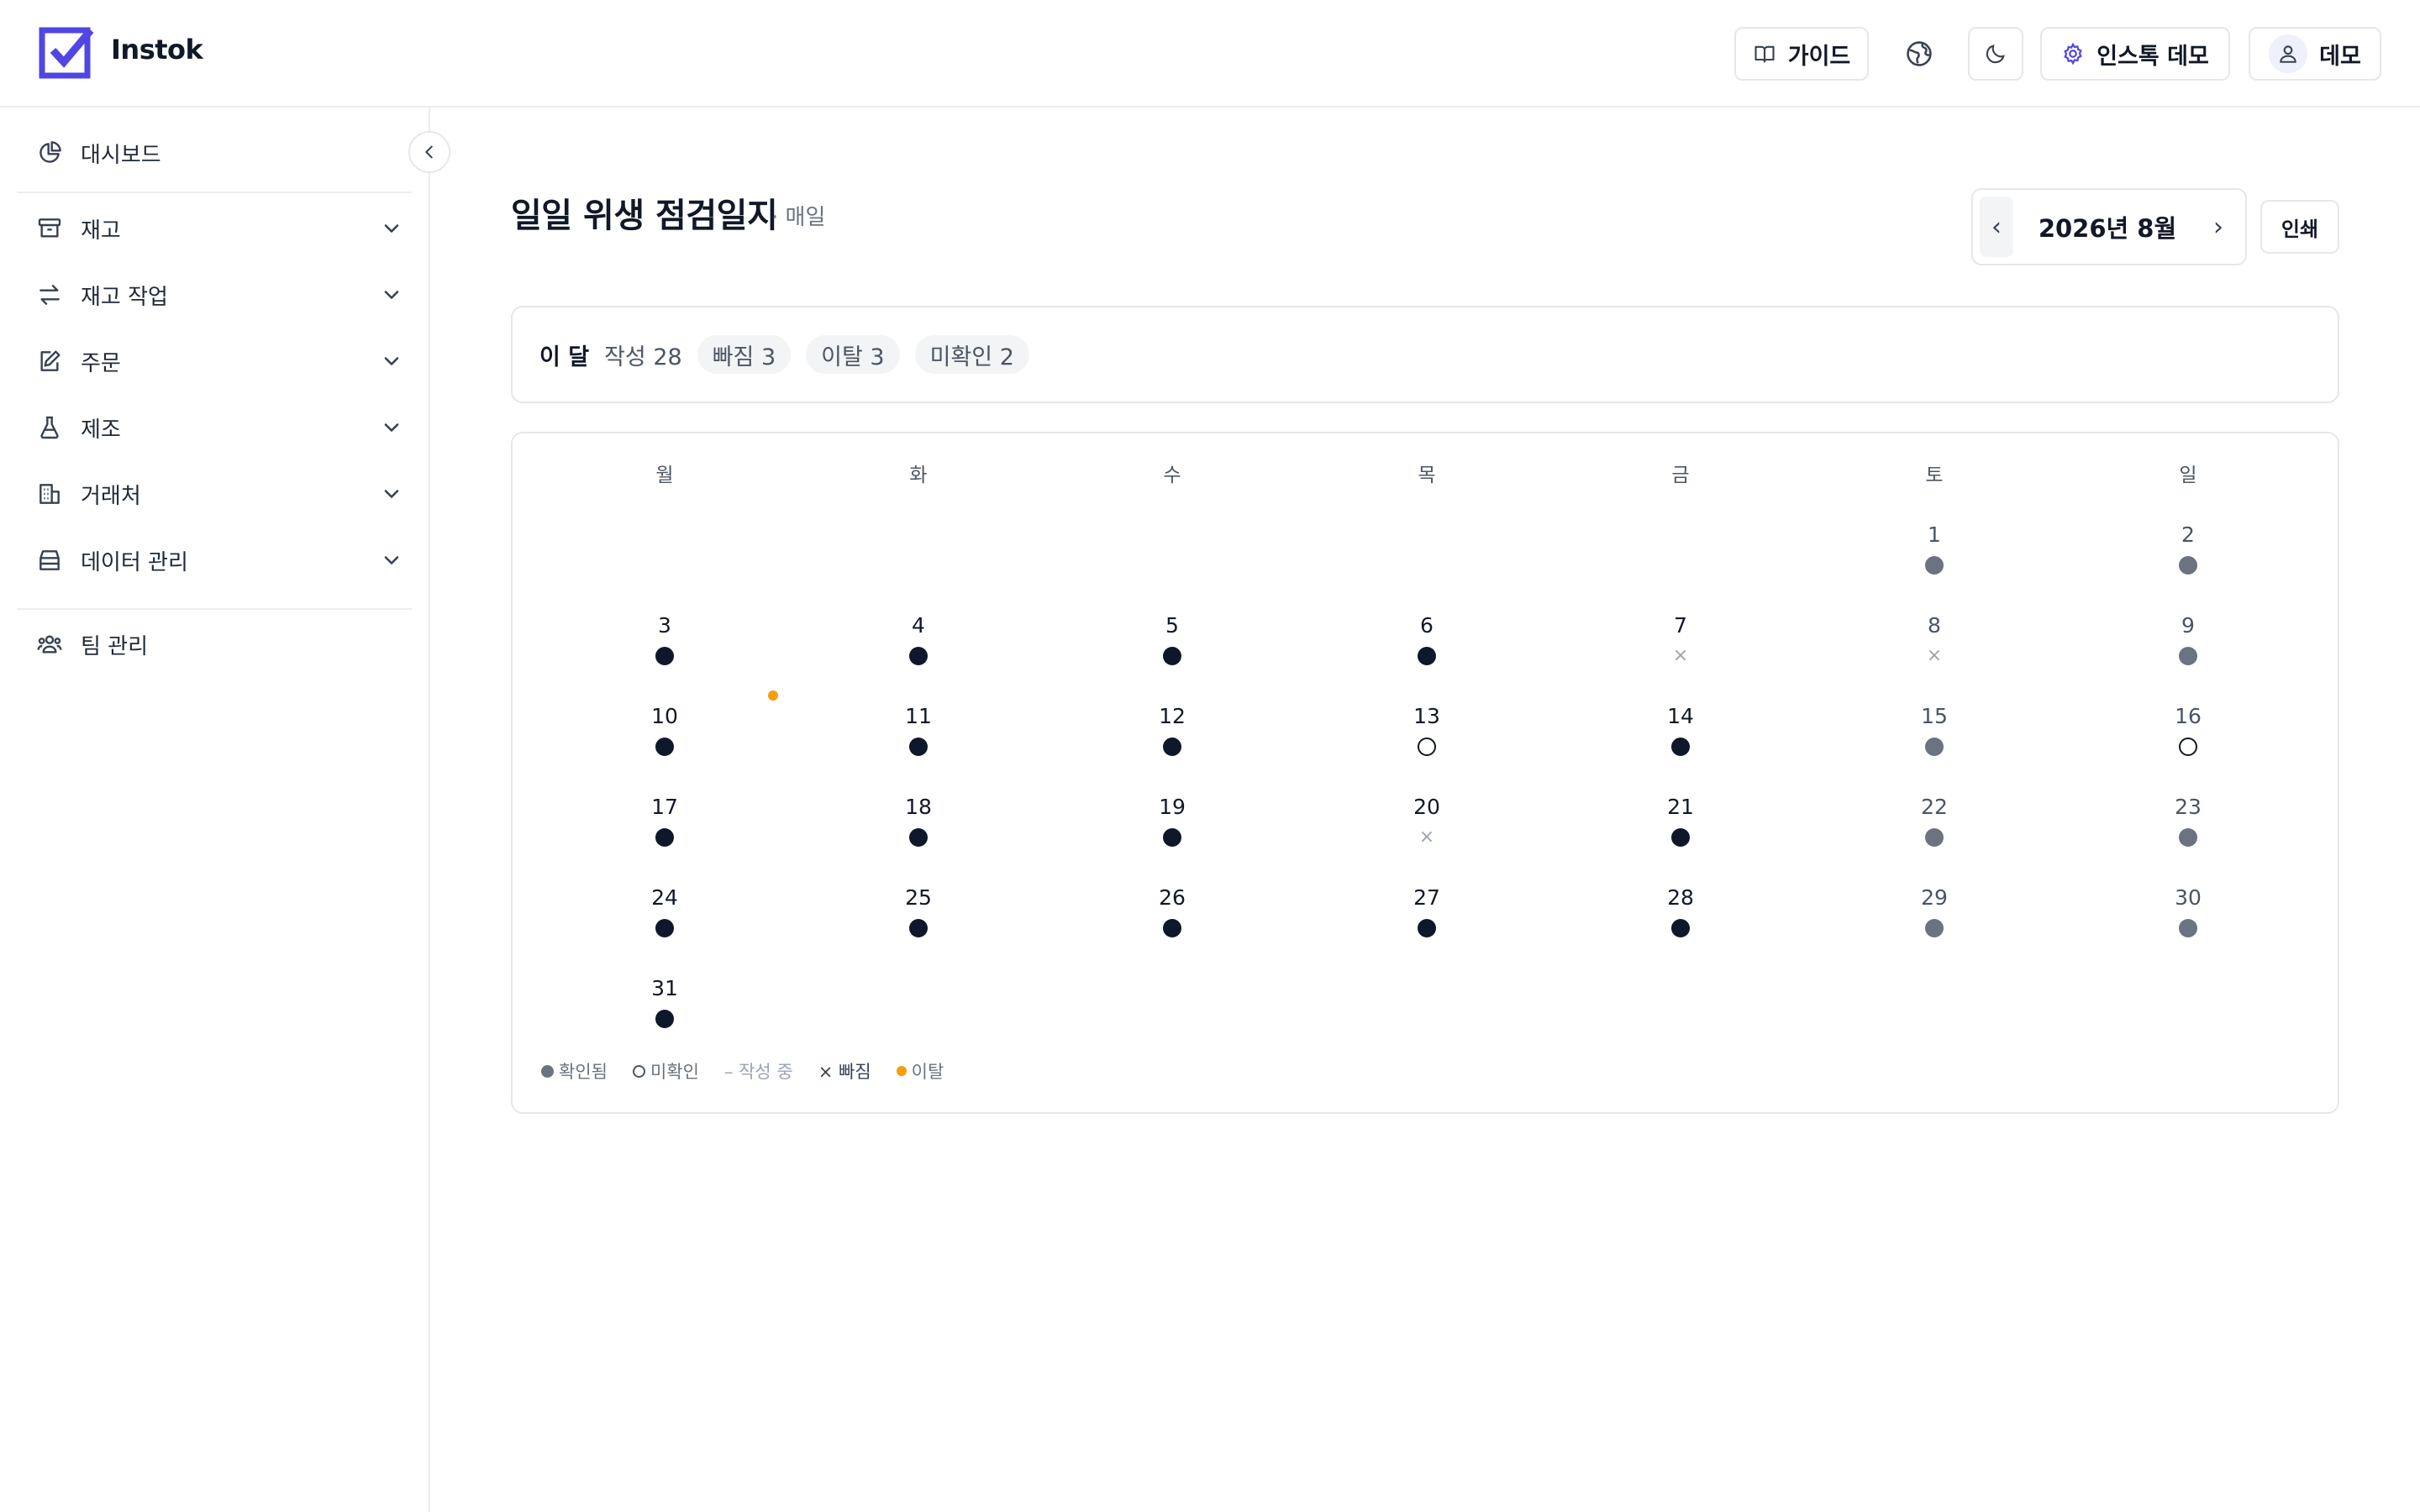 The image size is (2420, 1512). Describe the element at coordinates (214, 153) in the screenshot. I see `sidebar-item-dashboard: 대시보드` at that location.